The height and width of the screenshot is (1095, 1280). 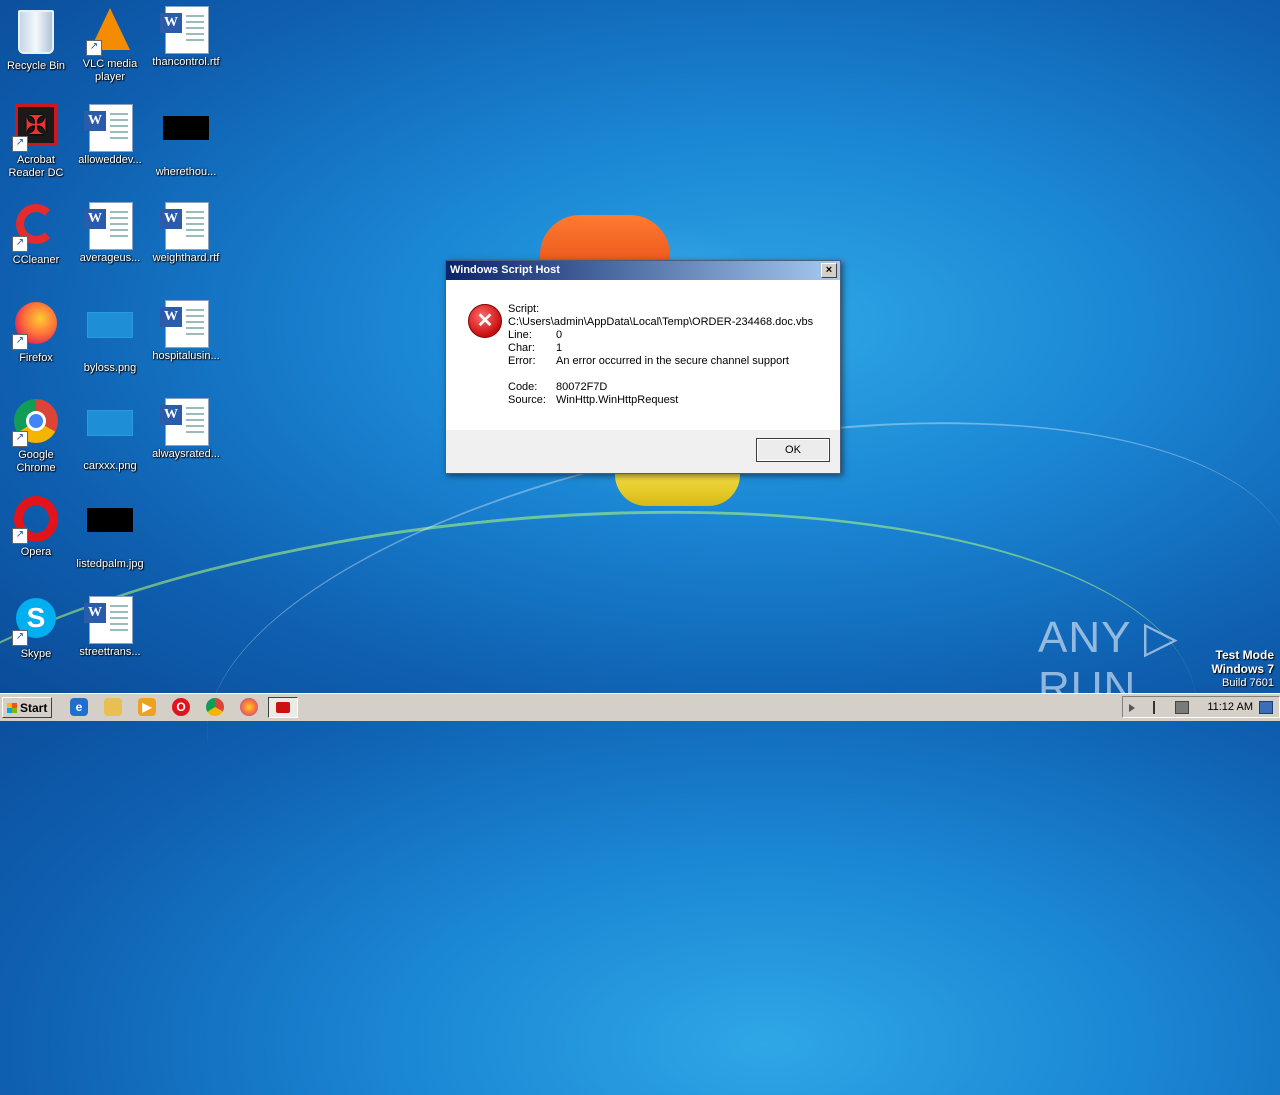 I want to click on skype-icon: S ↗, so click(x=36, y=622).